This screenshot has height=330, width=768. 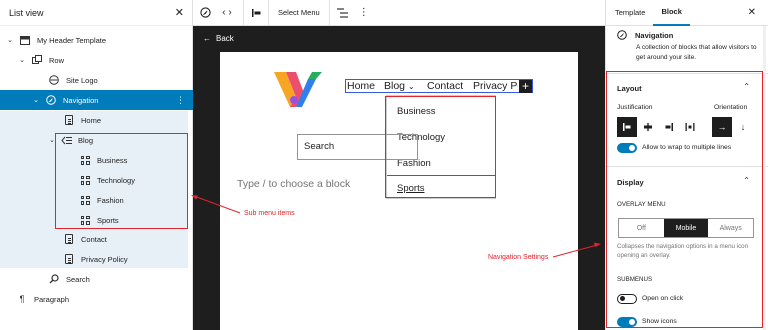 What do you see at coordinates (121, 181) in the screenshot?
I see `submenu-items-highlight-box` at bounding box center [121, 181].